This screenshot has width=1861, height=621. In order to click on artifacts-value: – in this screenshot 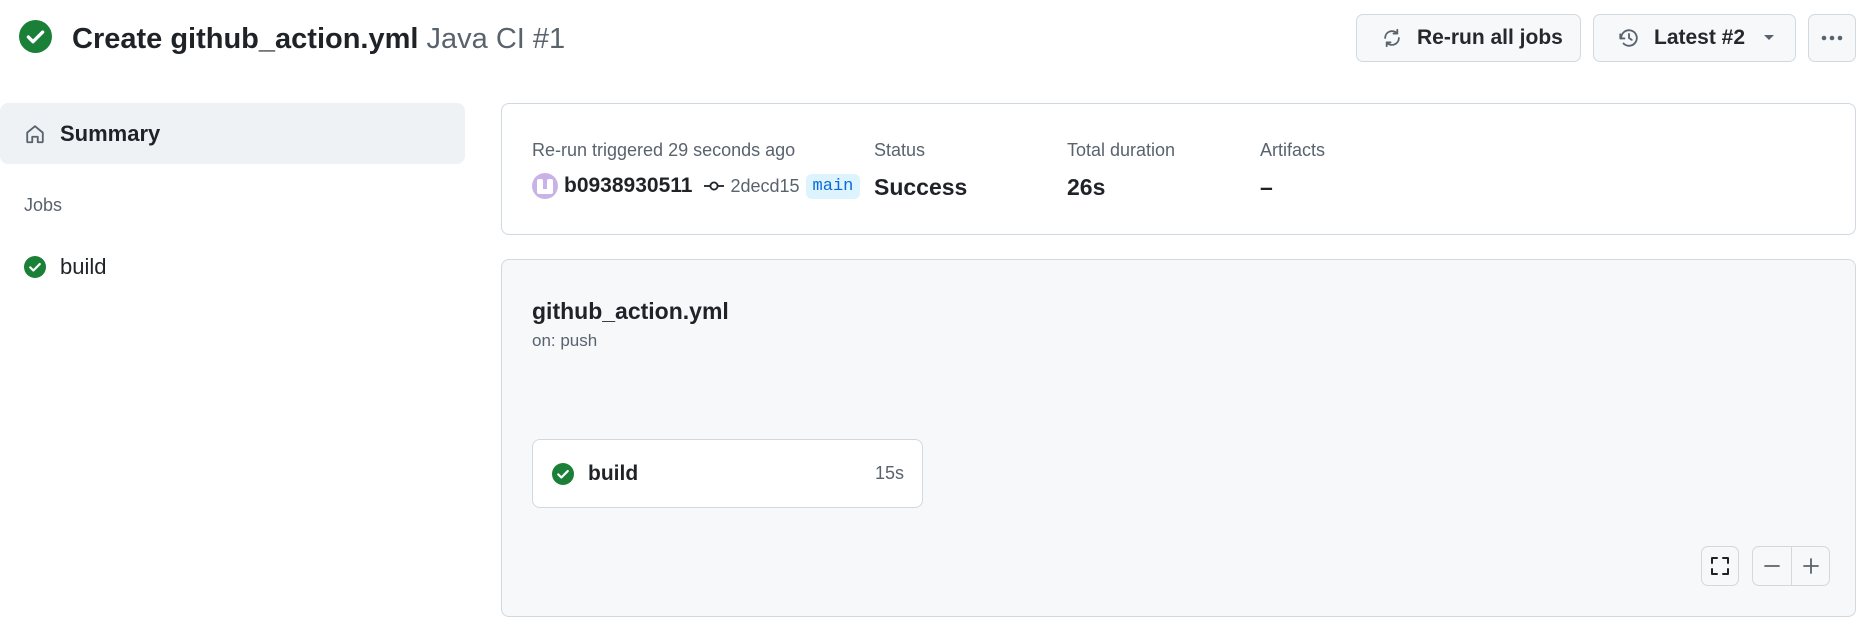, I will do `click(1266, 187)`.